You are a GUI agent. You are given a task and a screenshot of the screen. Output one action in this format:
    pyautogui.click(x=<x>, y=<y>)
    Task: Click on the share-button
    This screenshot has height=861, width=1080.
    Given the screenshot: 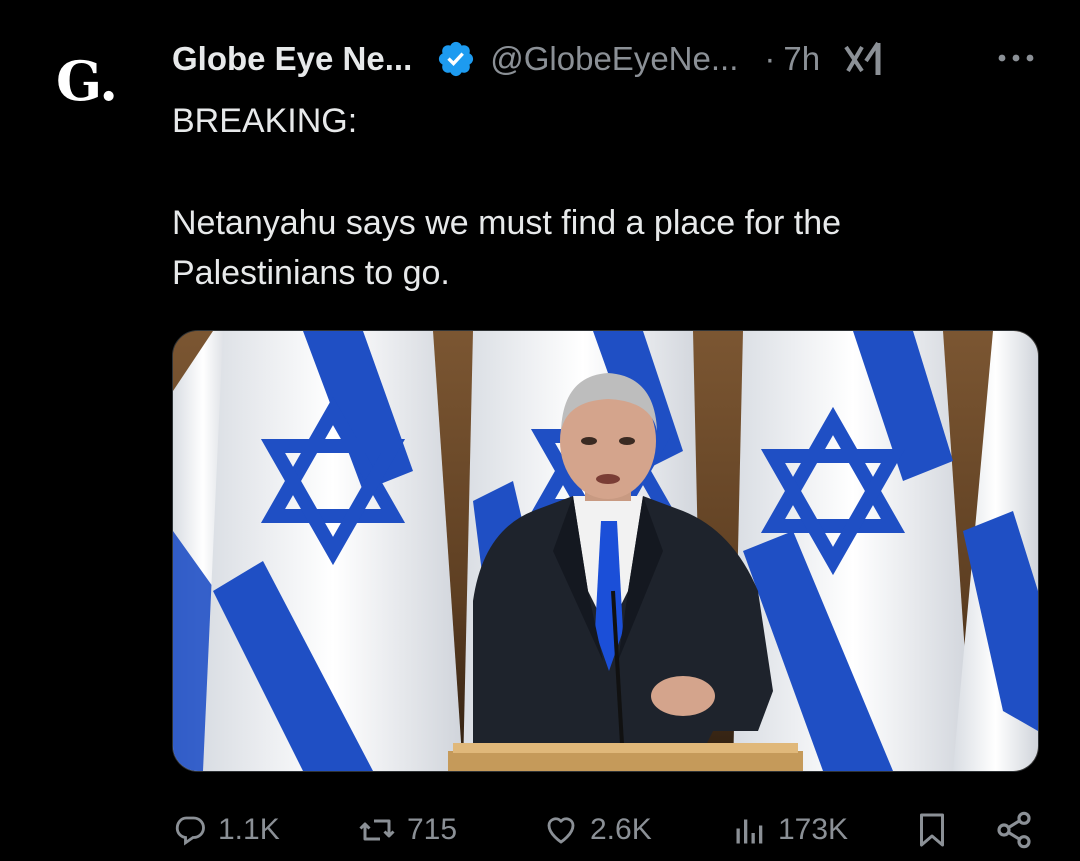 What is the action you would take?
    pyautogui.click(x=1014, y=830)
    